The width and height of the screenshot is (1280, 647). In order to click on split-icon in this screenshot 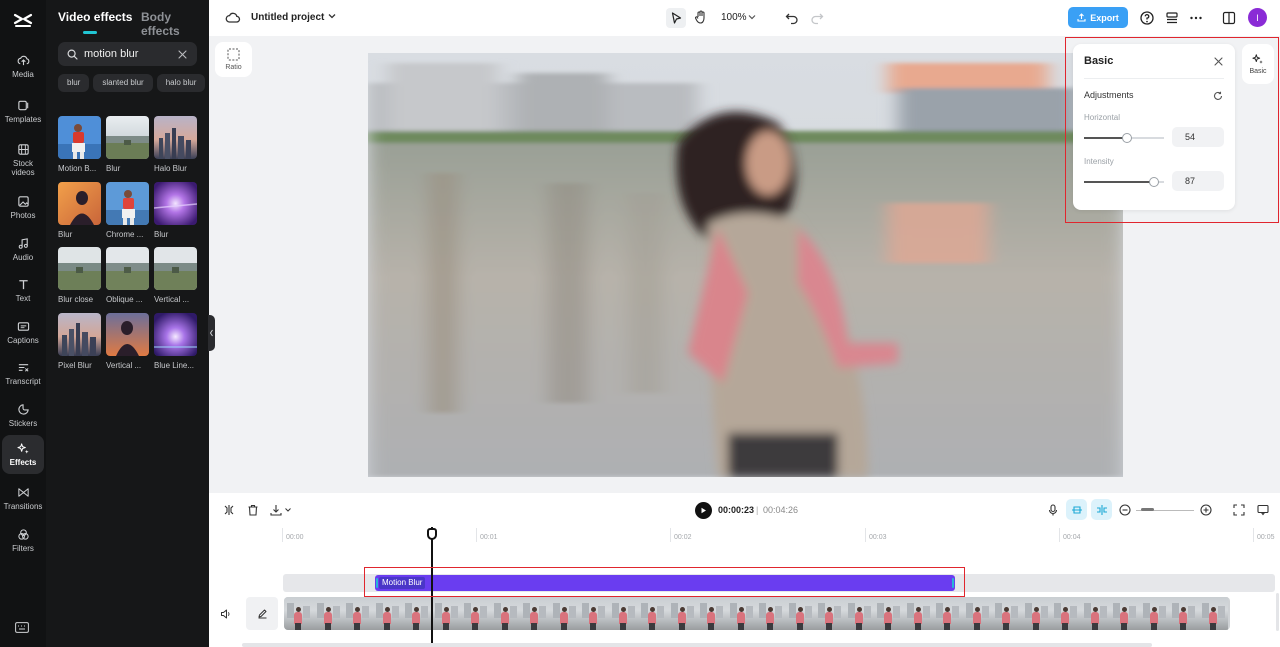, I will do `click(229, 510)`.